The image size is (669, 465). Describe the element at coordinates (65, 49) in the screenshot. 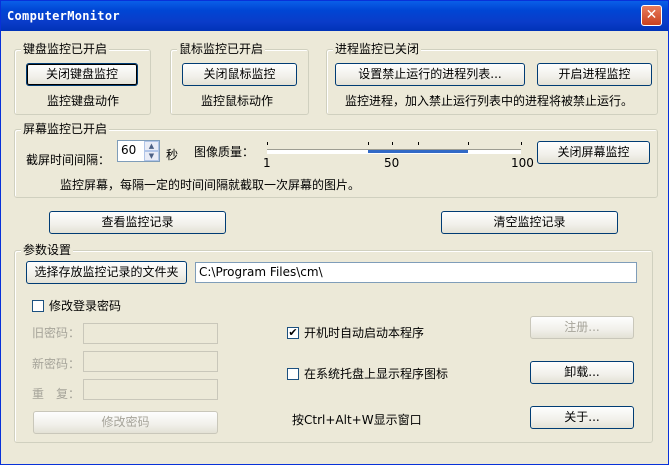

I see `keyboard-group-title: 键盘监控已开启` at that location.